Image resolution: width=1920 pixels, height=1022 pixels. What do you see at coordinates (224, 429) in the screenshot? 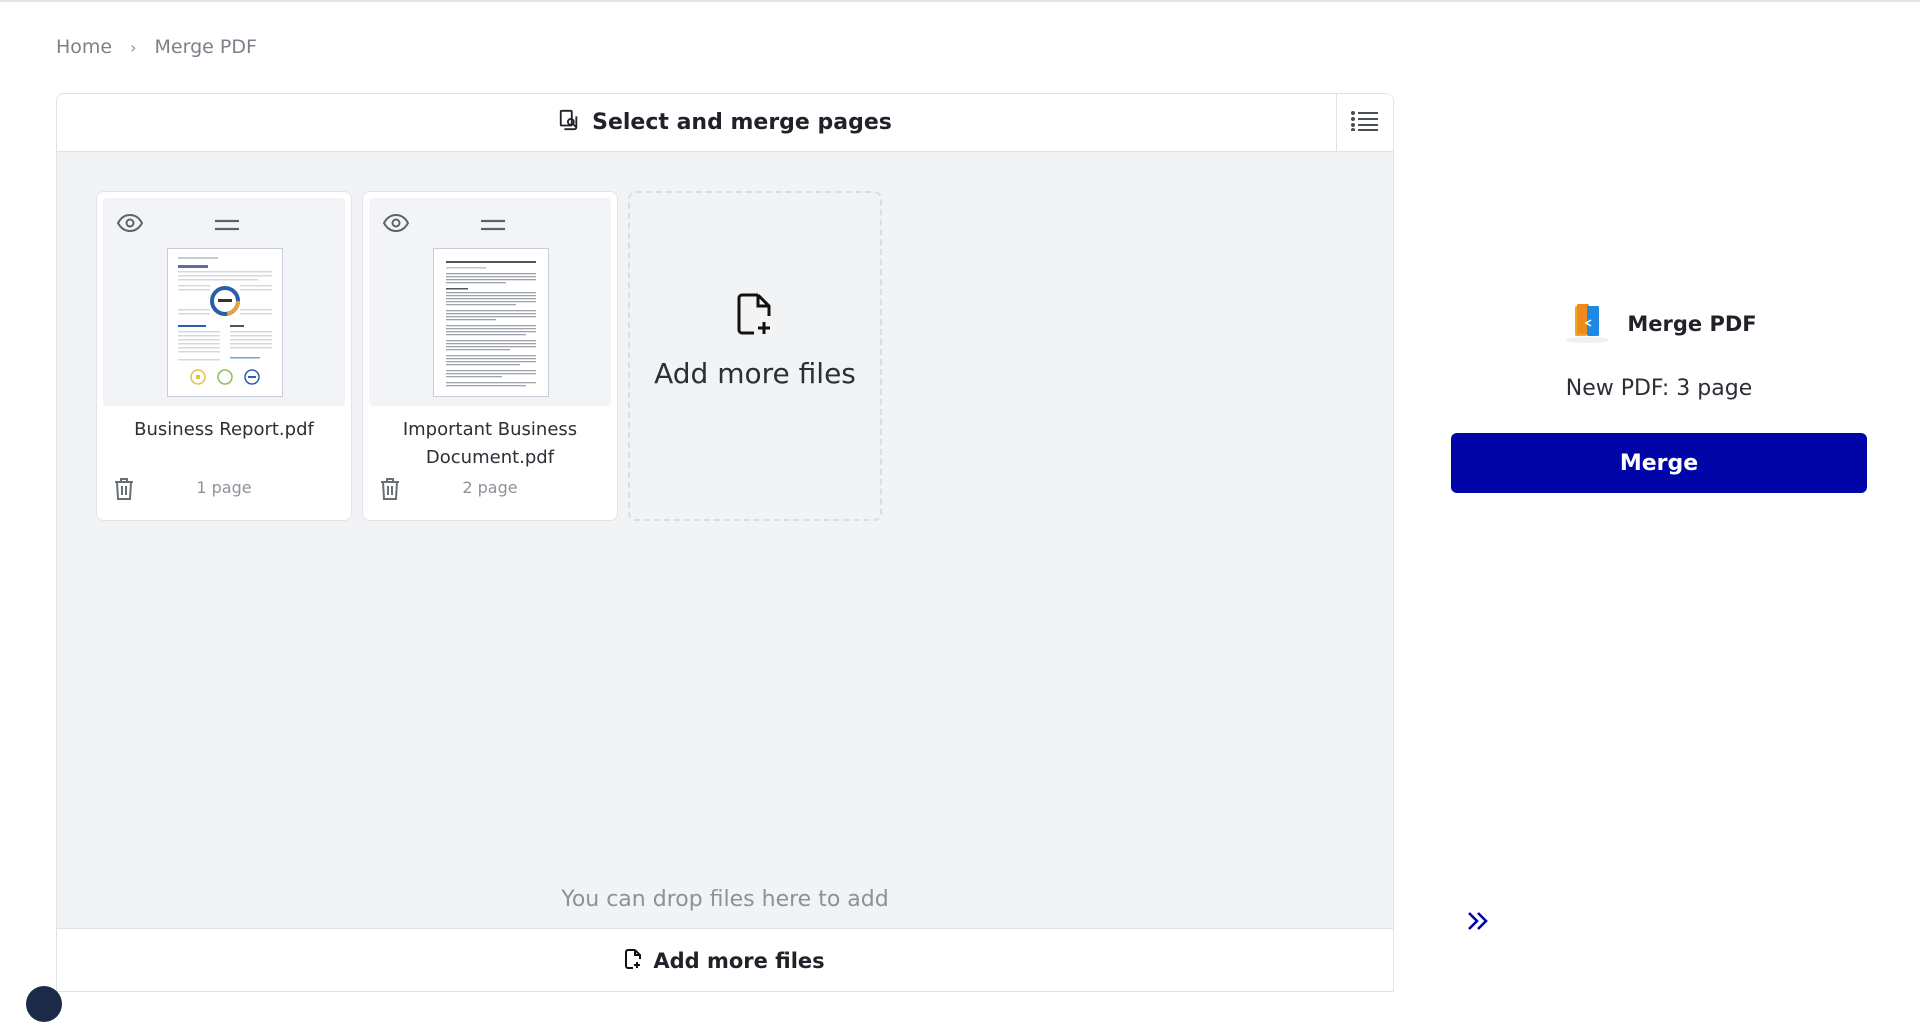
I see `file-name: Business Report.pdf` at bounding box center [224, 429].